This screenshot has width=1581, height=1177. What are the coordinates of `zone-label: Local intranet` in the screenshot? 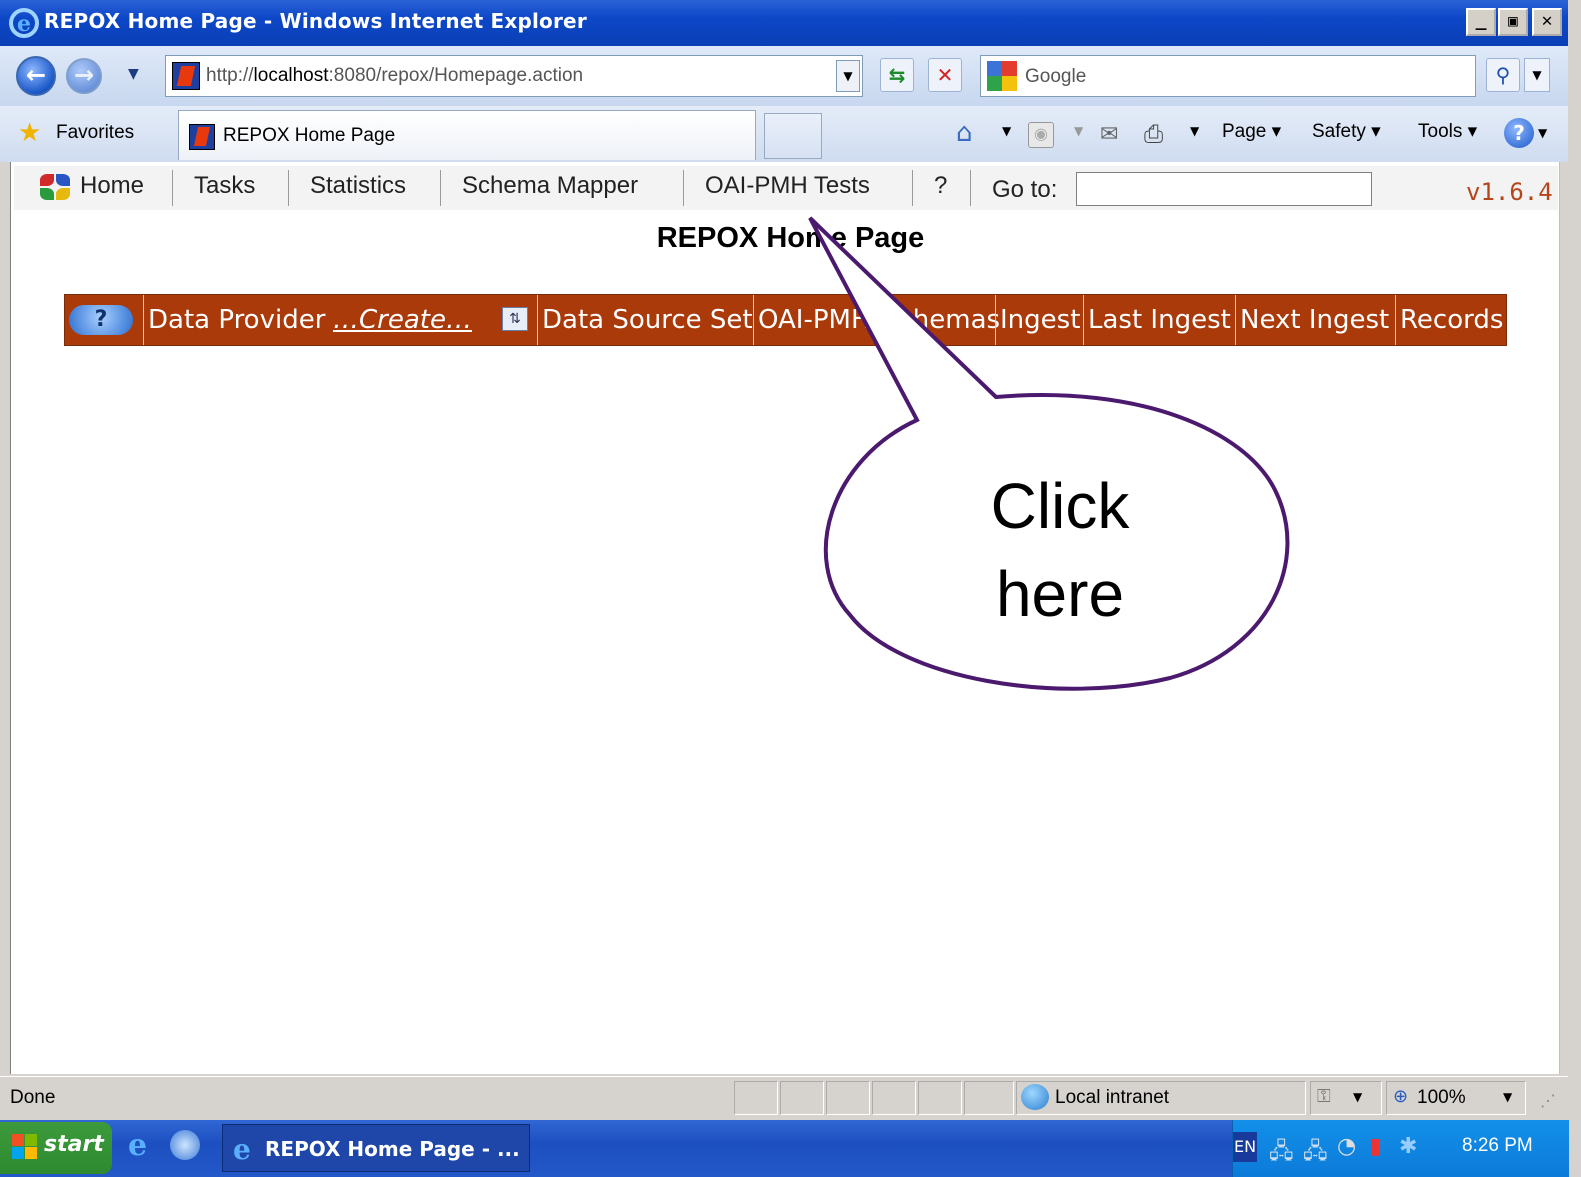 It's located at (1112, 1097).